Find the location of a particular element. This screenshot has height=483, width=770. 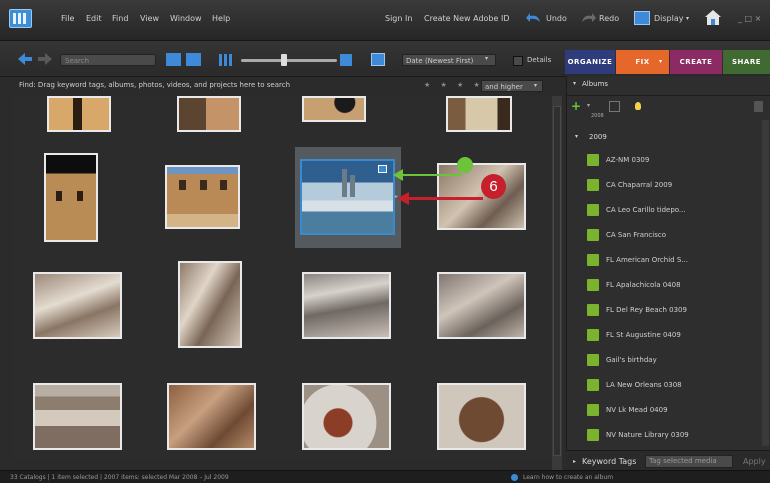

callout-dot is located at coordinates (465, 165).